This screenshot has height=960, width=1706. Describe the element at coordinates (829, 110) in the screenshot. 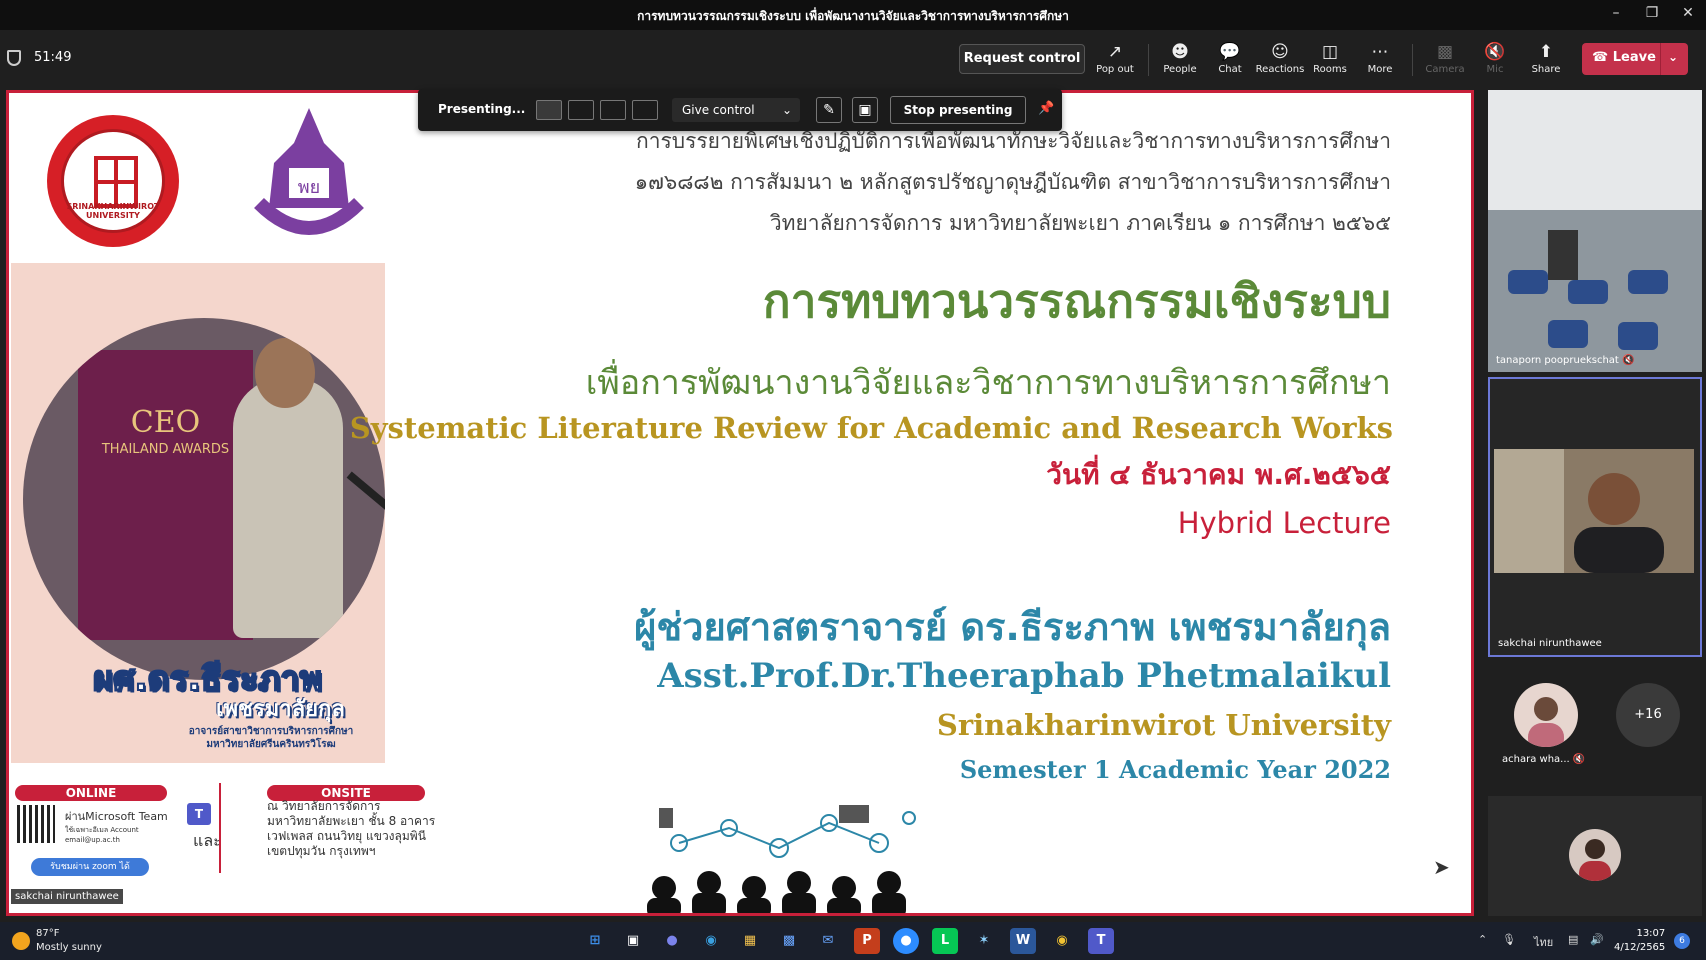

I see `pen-icon: ✎` at that location.